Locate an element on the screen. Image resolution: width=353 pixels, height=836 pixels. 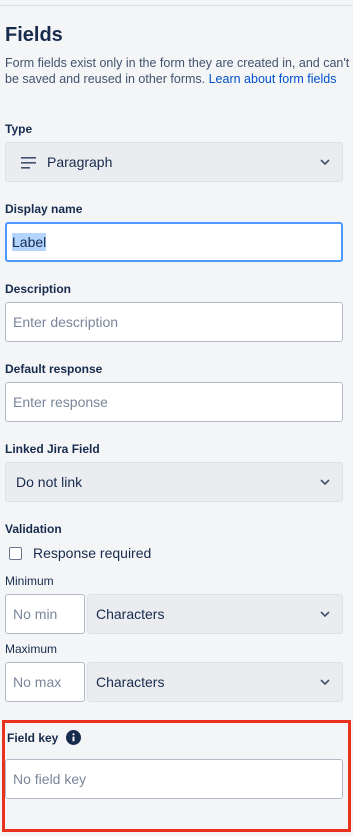
response-required-row: Response required is located at coordinates (80, 553).